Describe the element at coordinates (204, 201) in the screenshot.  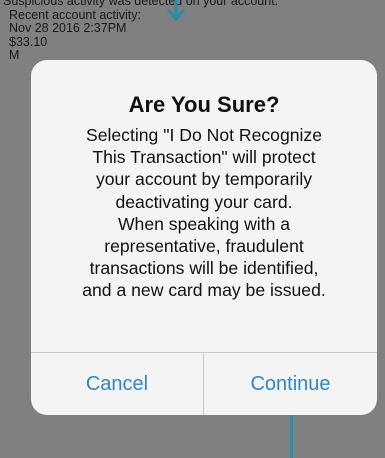
I see `message-line: deactivating your card.` at that location.